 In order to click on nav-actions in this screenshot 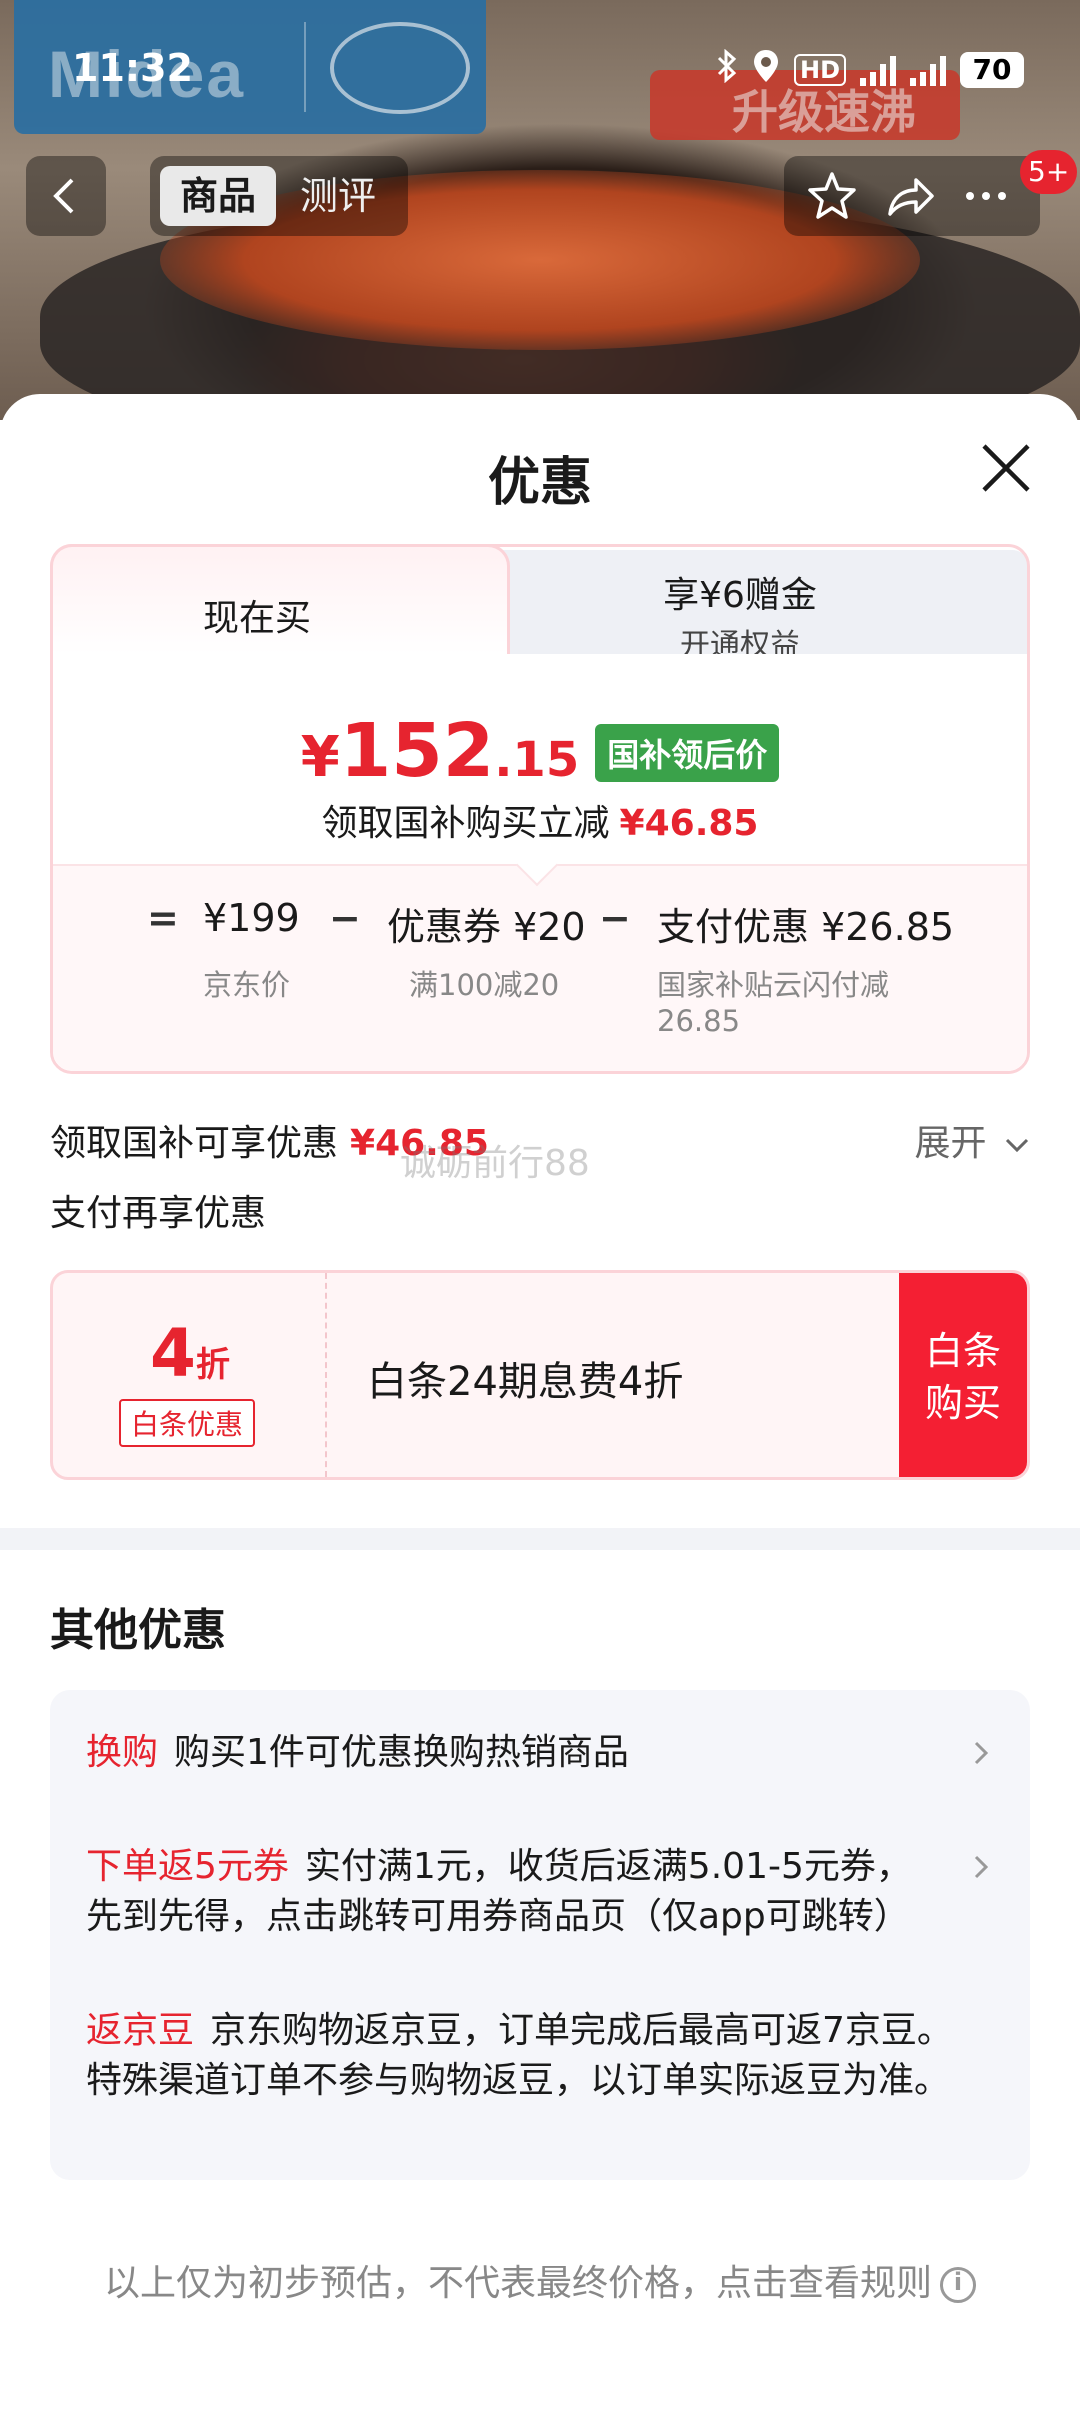, I will do `click(912, 196)`.